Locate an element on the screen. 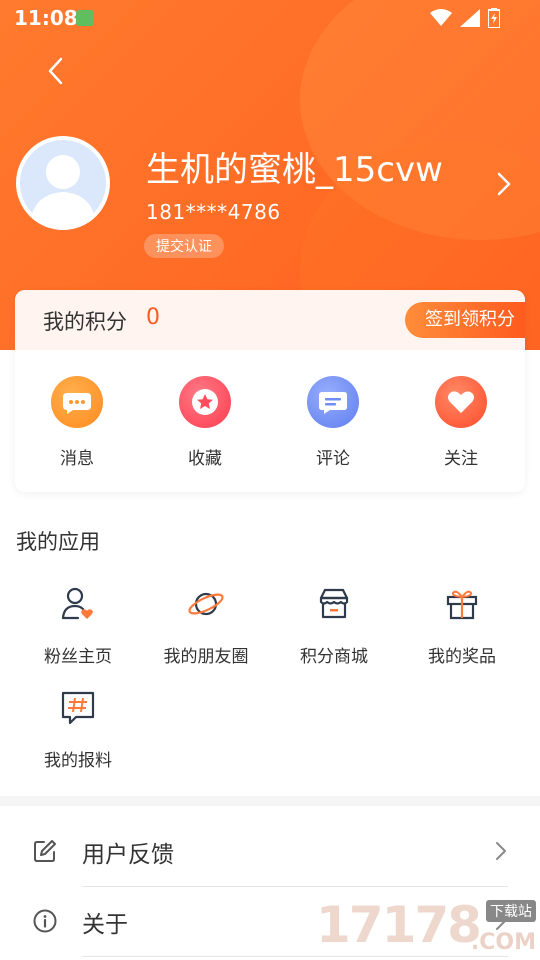 The height and width of the screenshot is (960, 540). edit-icon is located at coordinates (45, 851).